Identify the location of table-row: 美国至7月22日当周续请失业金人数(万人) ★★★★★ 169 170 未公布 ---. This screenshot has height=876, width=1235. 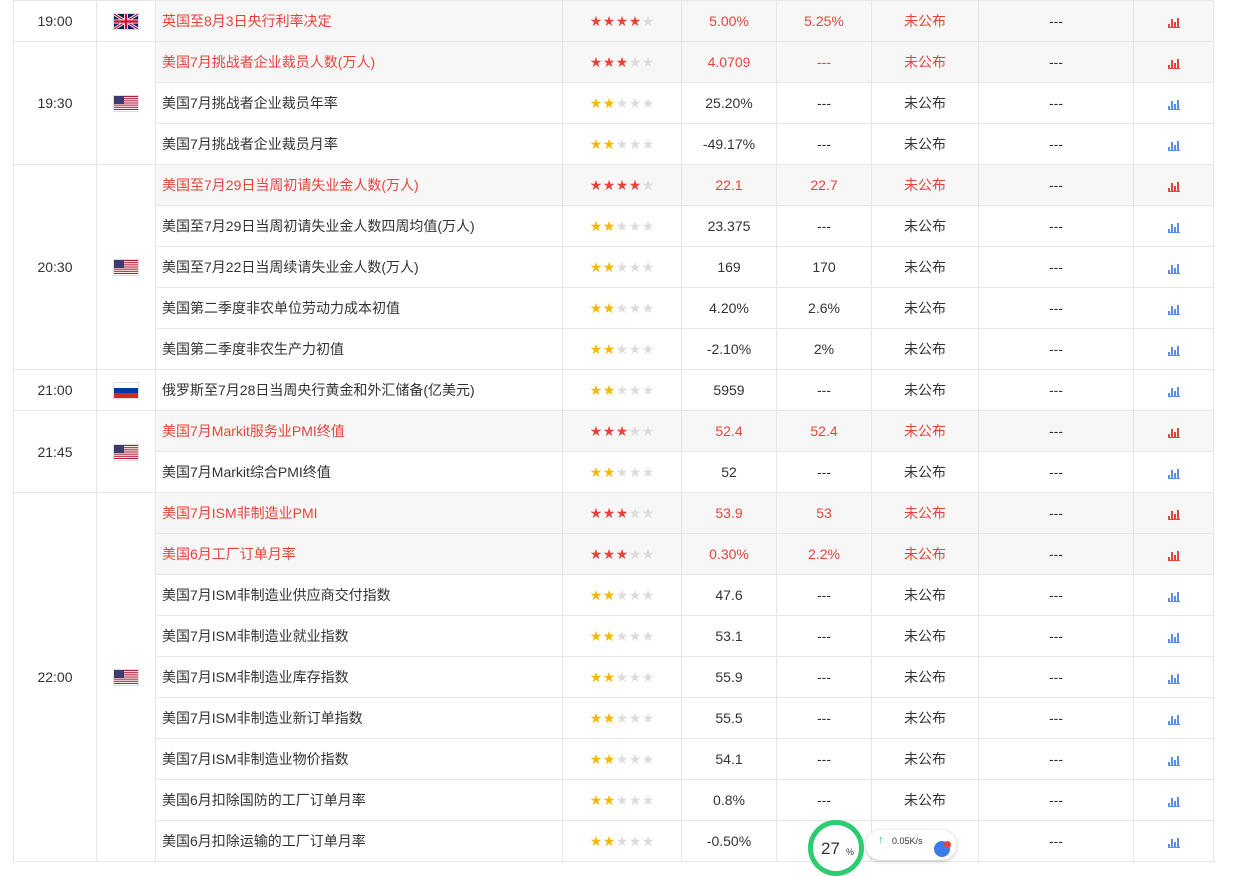
(614, 267).